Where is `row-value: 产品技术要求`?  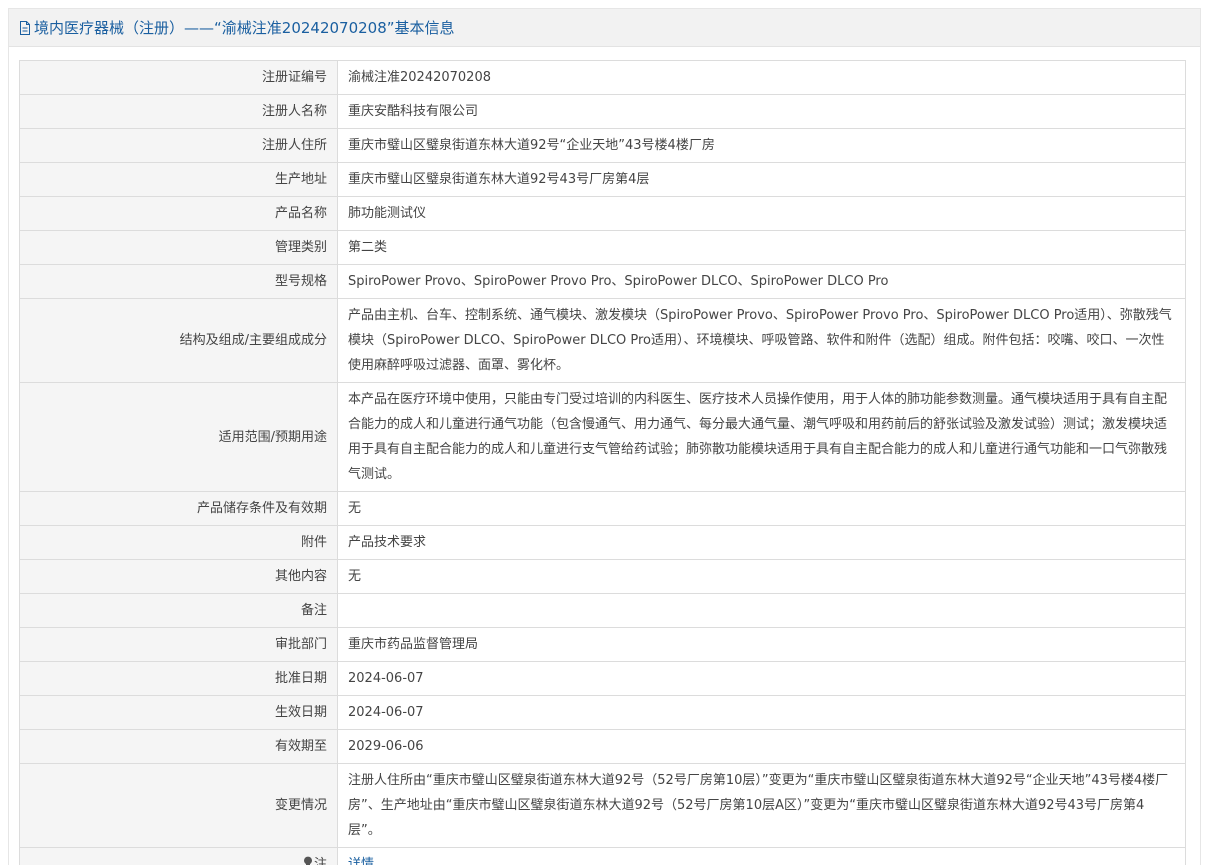 row-value: 产品技术要求 is located at coordinates (761, 542).